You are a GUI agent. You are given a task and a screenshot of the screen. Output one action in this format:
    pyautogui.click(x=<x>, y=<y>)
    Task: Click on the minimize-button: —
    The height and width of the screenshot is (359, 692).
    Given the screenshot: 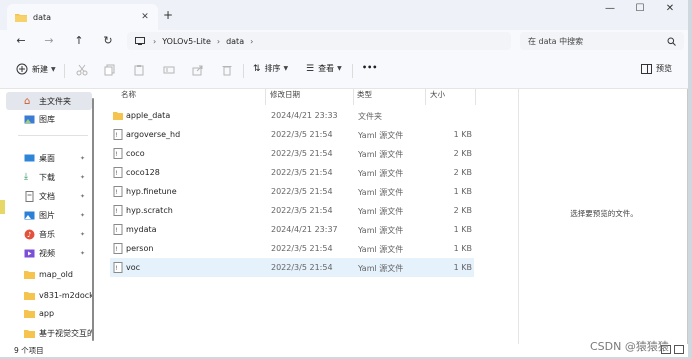 What is the action you would take?
    pyautogui.click(x=610, y=8)
    